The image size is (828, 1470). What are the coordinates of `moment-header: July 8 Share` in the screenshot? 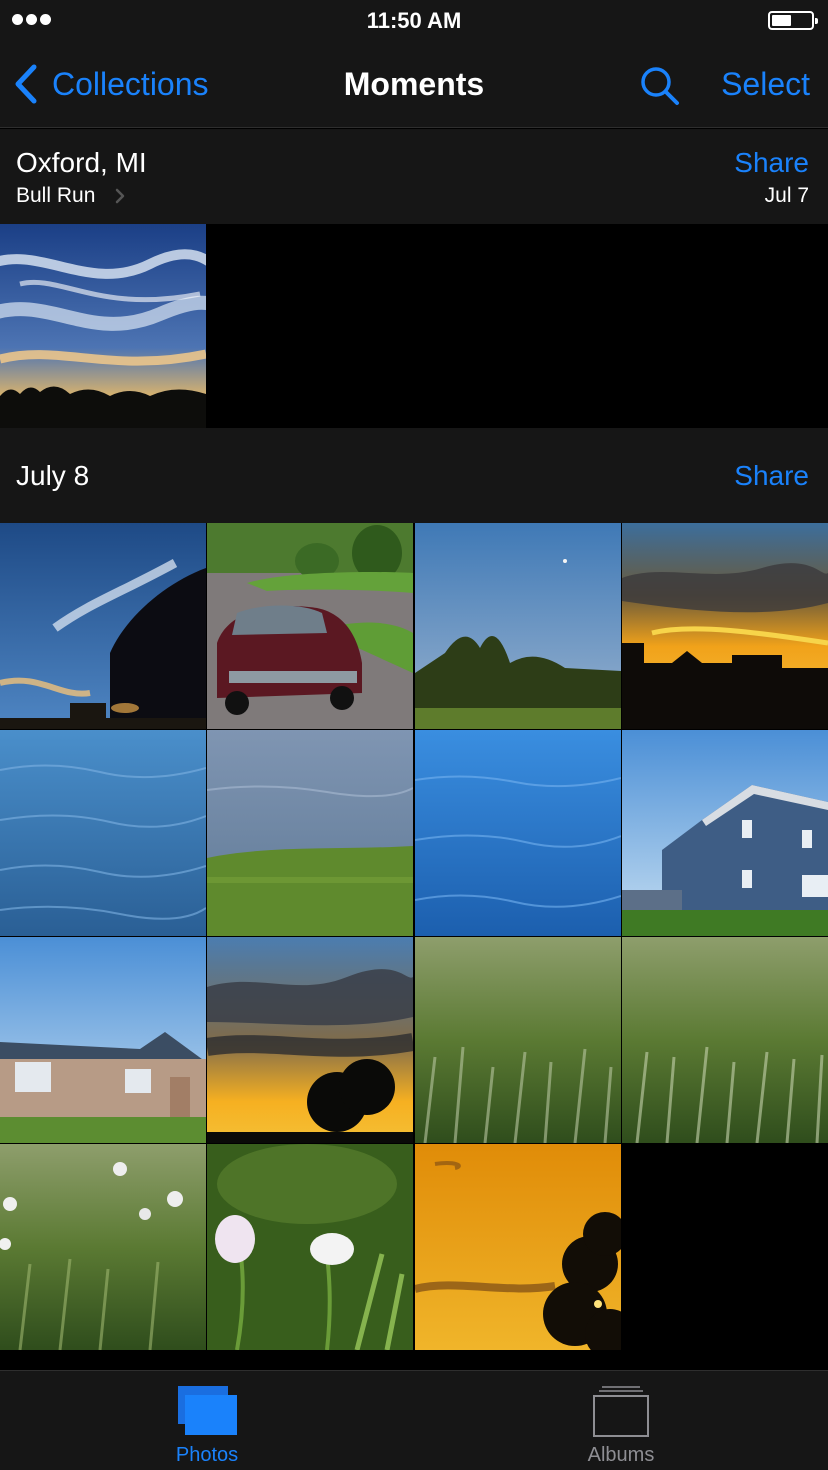 It's located at (414, 475).